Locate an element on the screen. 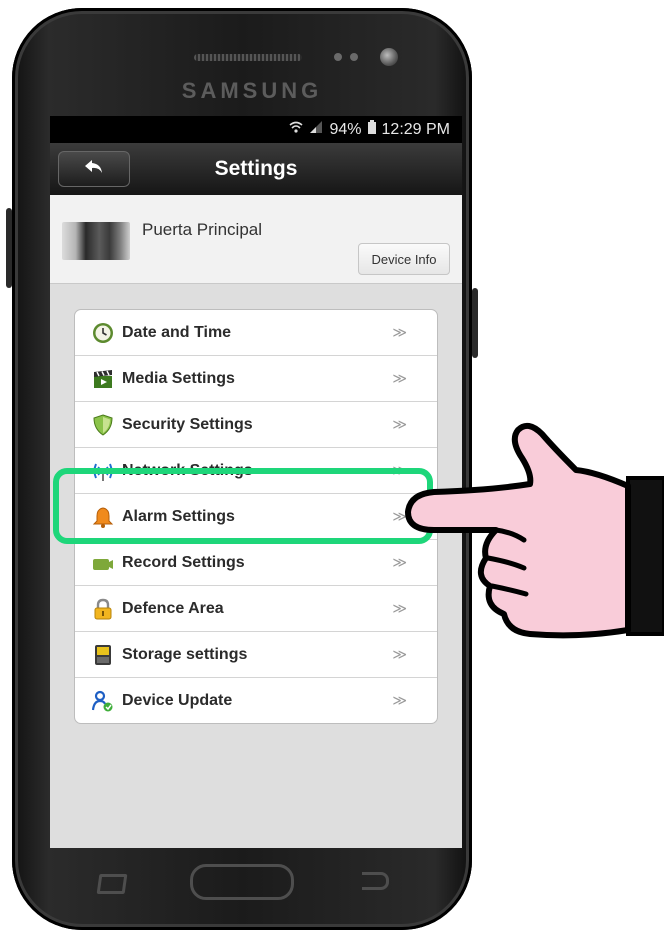 This screenshot has width=664, height=936. volume-button is located at coordinates (9, 248).